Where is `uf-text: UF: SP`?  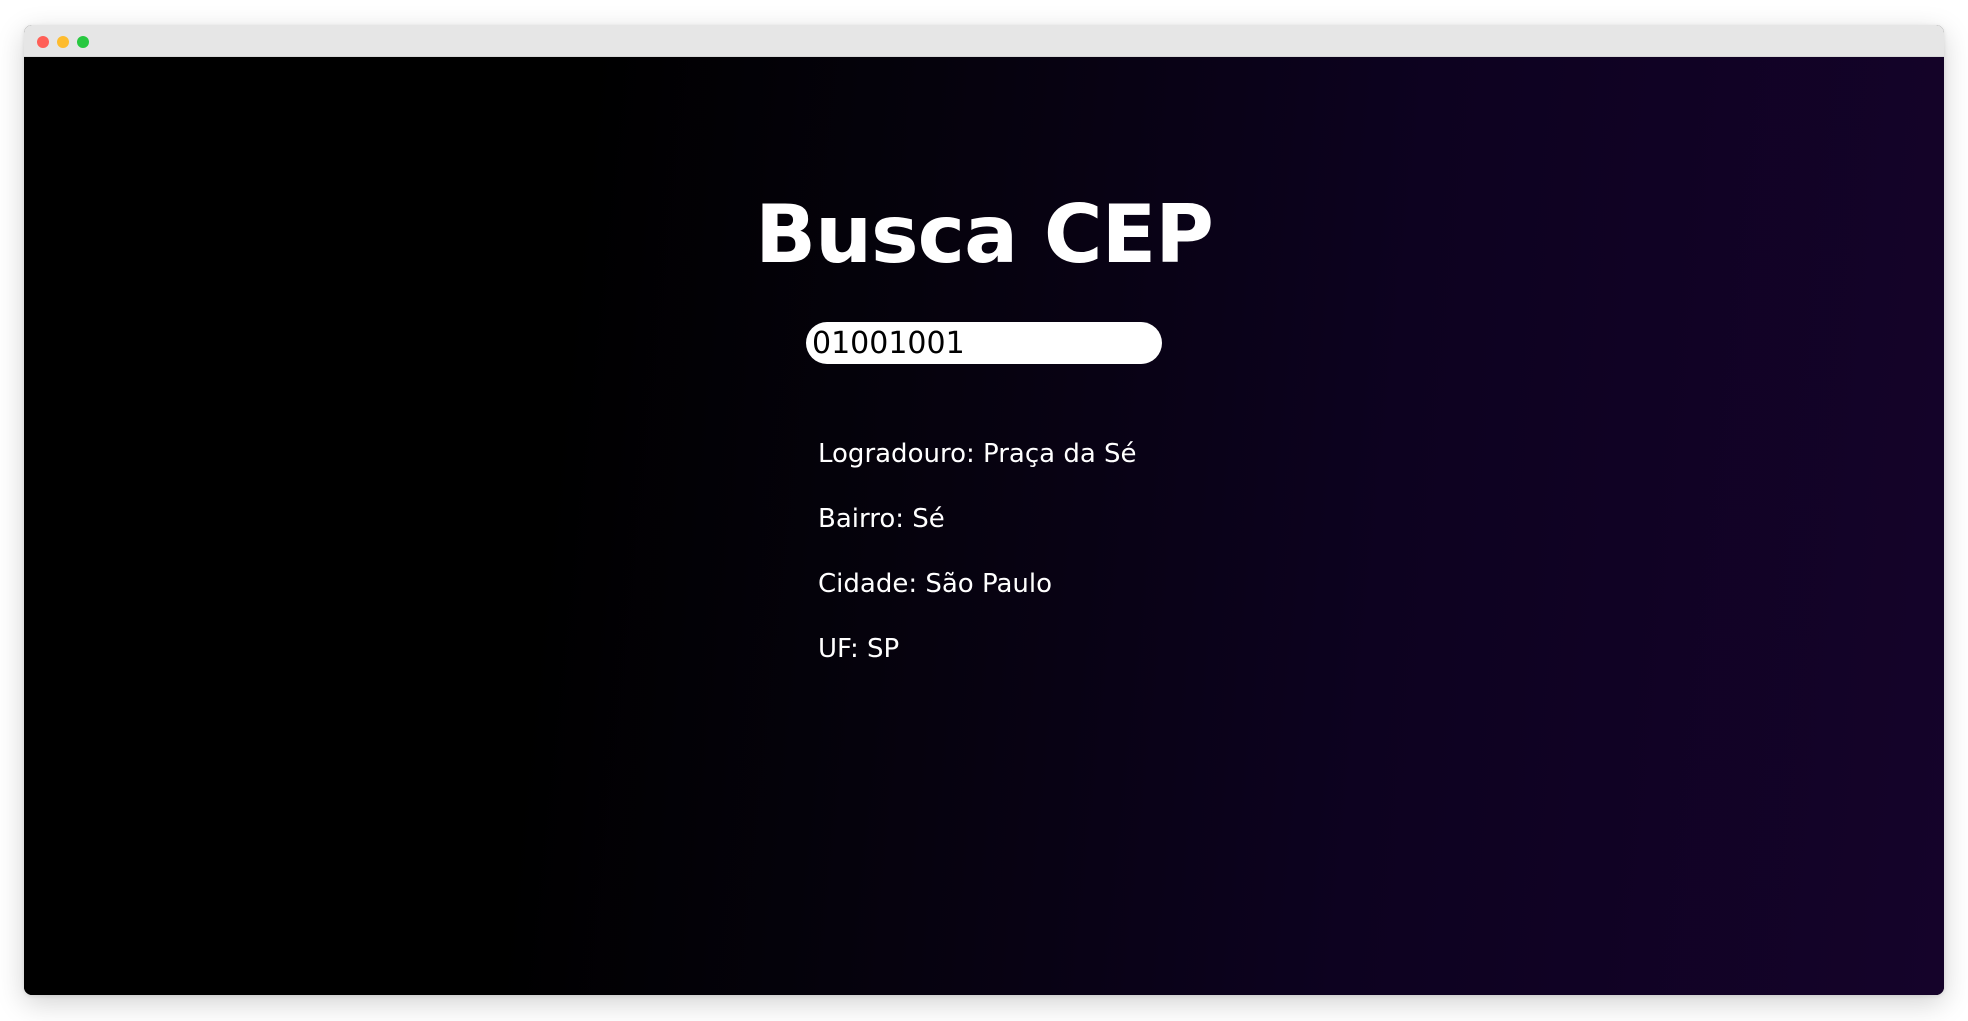 uf-text: UF: SP is located at coordinates (859, 649).